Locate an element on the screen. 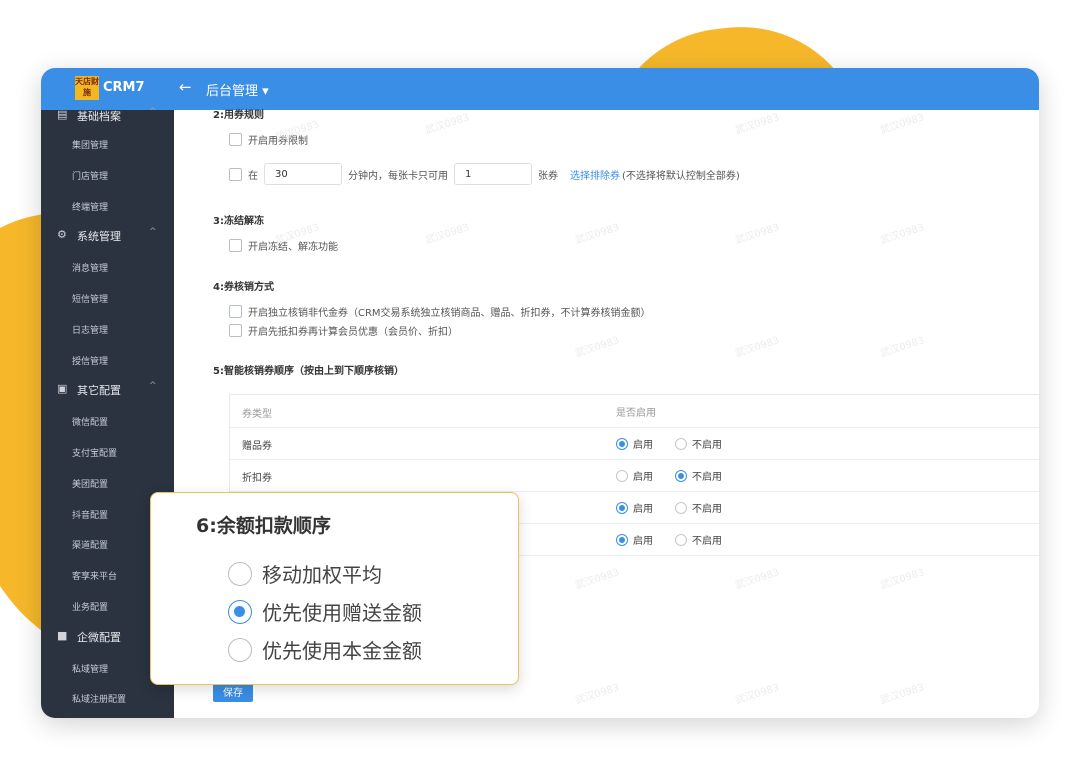 The height and width of the screenshot is (777, 1080). sidebar-item-2: 终端管理 is located at coordinates (107, 206).